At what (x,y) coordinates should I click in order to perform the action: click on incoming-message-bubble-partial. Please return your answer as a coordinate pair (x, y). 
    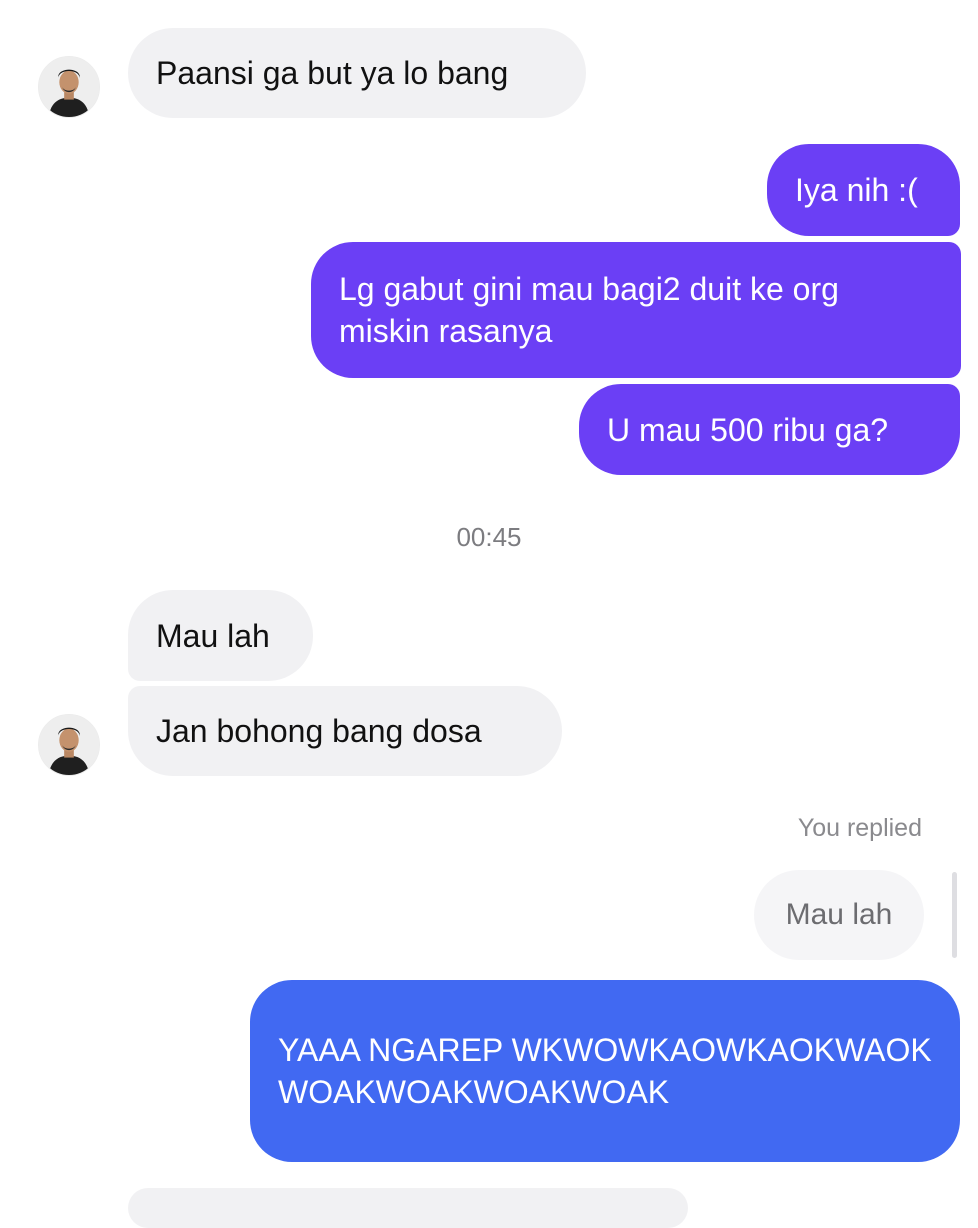
    Looking at the image, I should click on (408, 1208).